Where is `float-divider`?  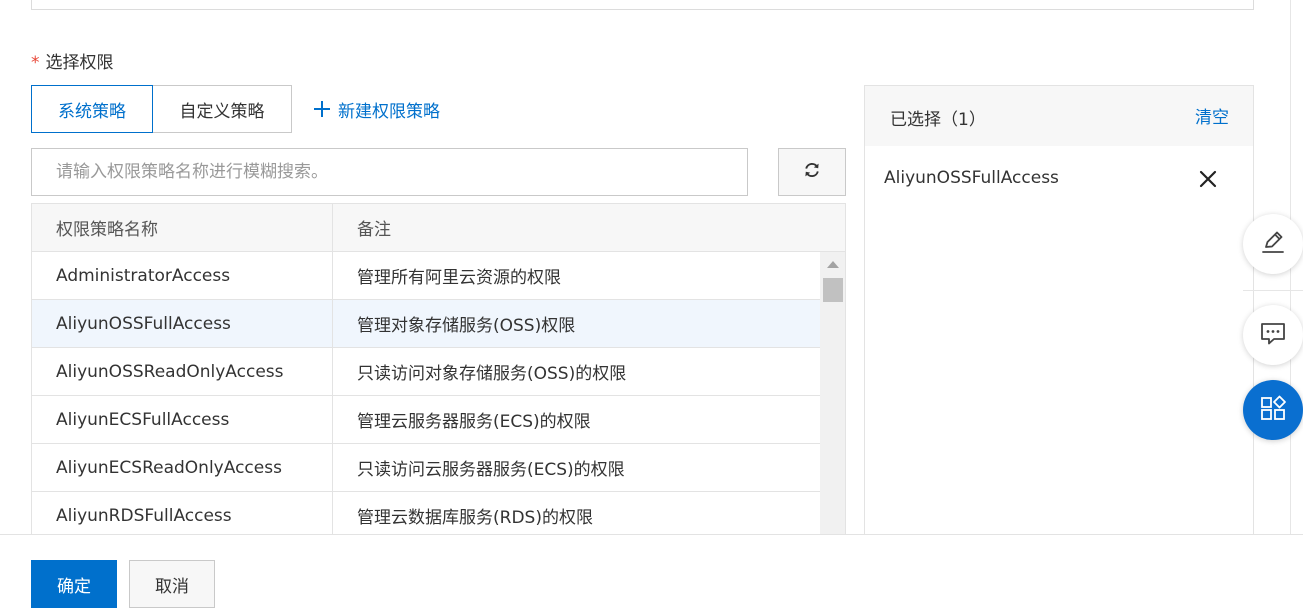 float-divider is located at coordinates (1273, 290).